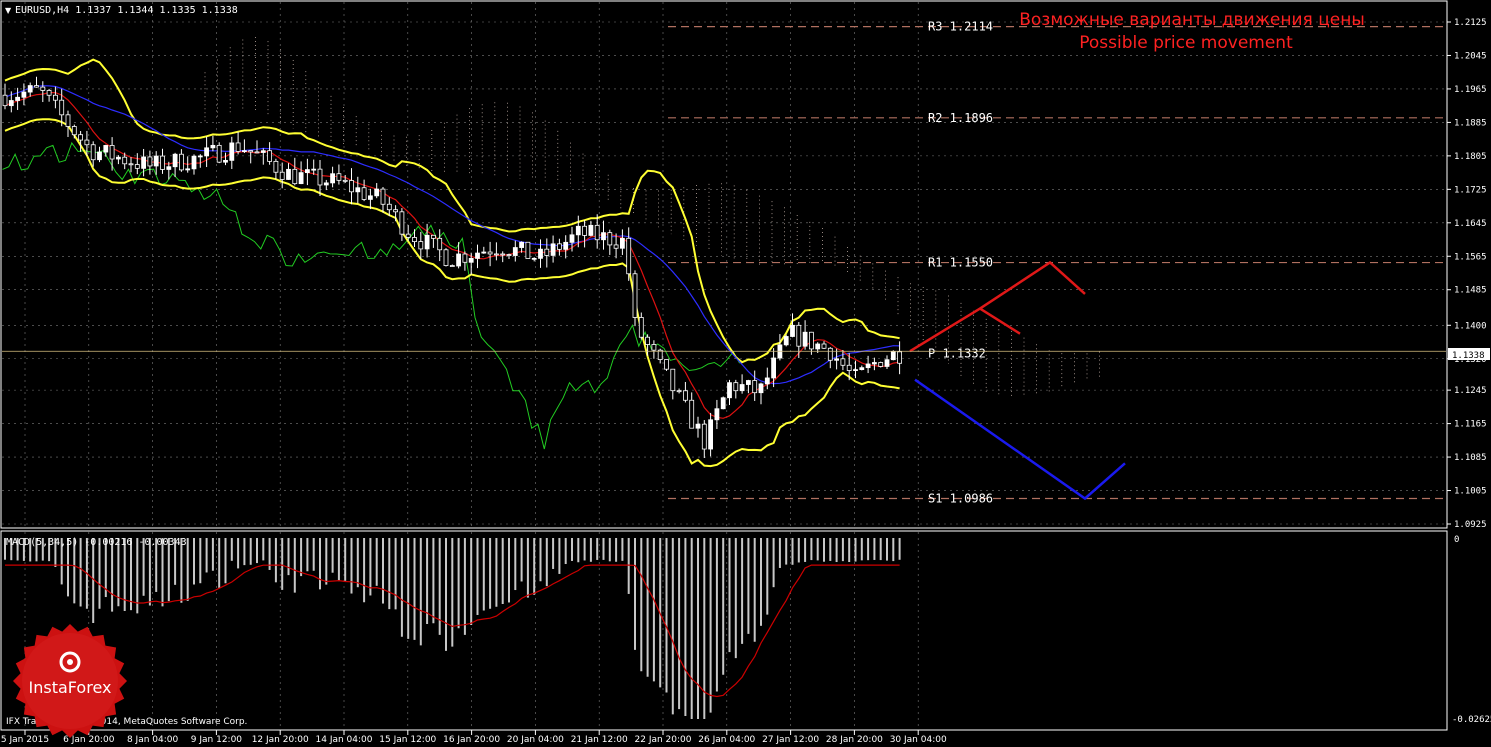  What do you see at coordinates (1471, 720) in the screenshot?
I see `macd-tick-label: -0.02625` at bounding box center [1471, 720].